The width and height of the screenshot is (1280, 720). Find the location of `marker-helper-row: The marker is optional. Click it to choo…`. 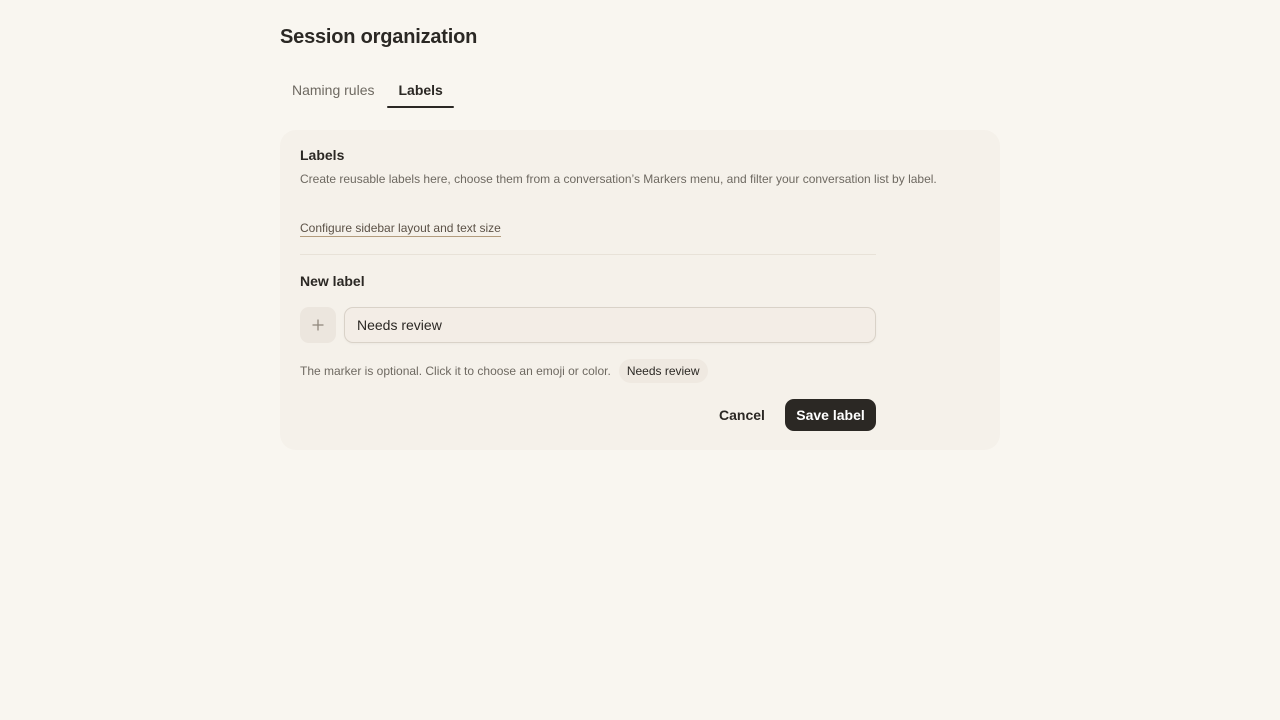

marker-helper-row: The marker is optional. Click it to choo… is located at coordinates (504, 371).